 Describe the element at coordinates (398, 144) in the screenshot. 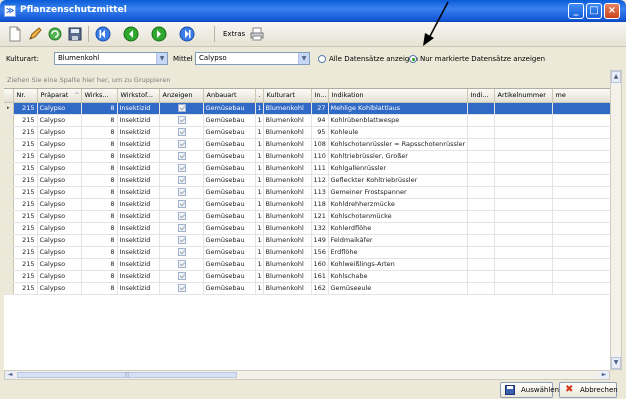

I see `cell-indikation: Kohlschotenrüssler = Rapsschotenrüssler` at that location.